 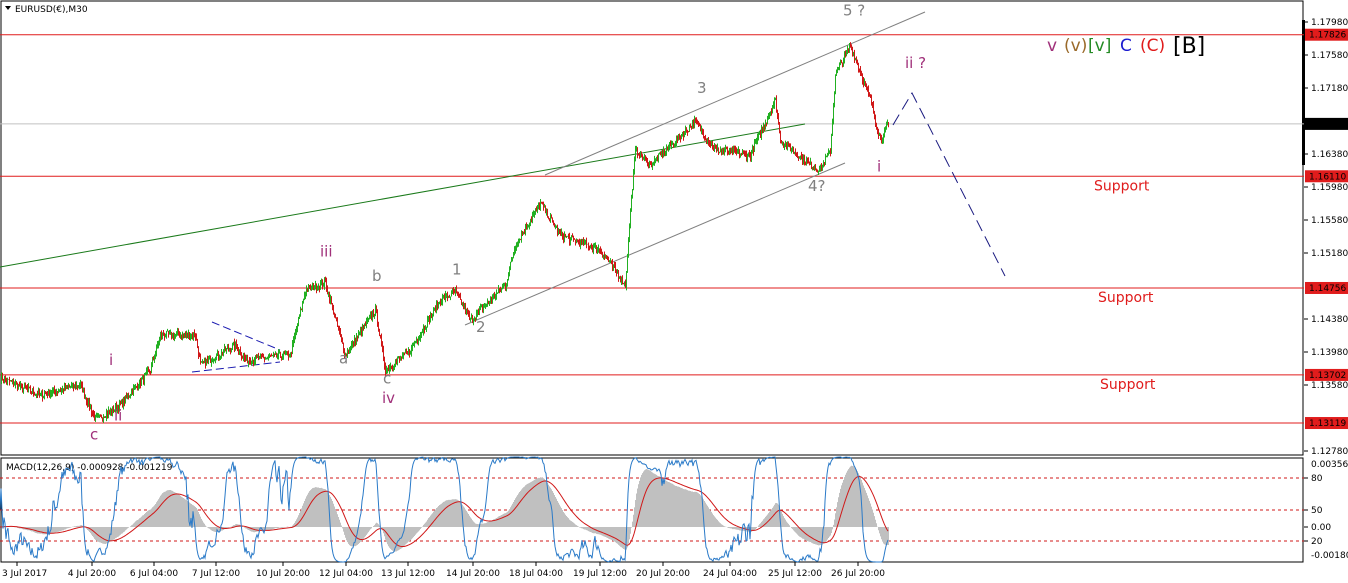 I want to click on x-tick-label: 12 Jul 04:00, so click(x=346, y=574).